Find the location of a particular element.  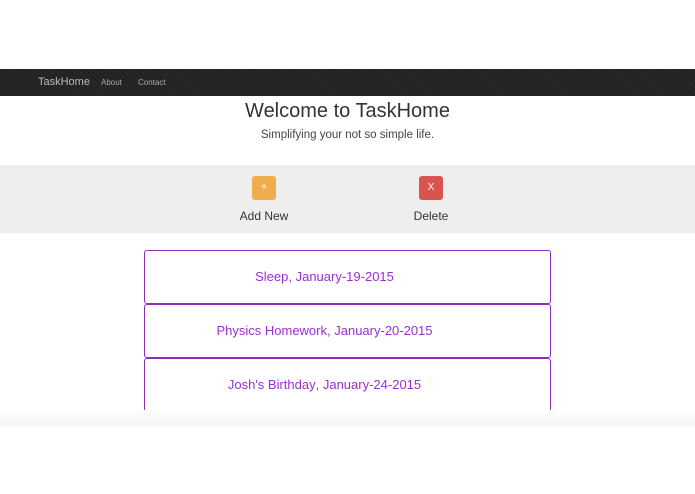

delete-button: X is located at coordinates (431, 188).